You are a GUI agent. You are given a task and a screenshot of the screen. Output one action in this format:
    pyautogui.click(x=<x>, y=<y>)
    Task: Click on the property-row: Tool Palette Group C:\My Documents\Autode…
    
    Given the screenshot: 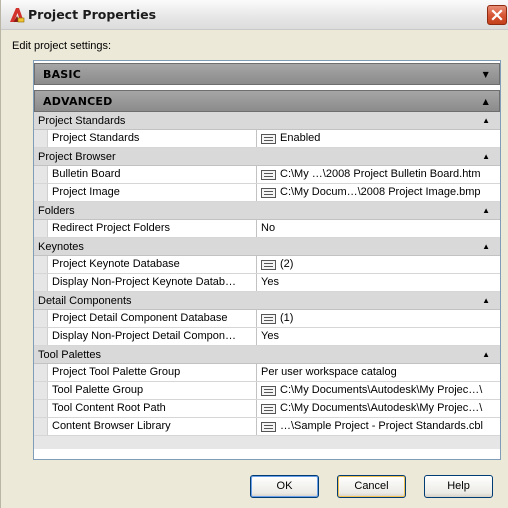 What is the action you would take?
    pyautogui.click(x=267, y=391)
    